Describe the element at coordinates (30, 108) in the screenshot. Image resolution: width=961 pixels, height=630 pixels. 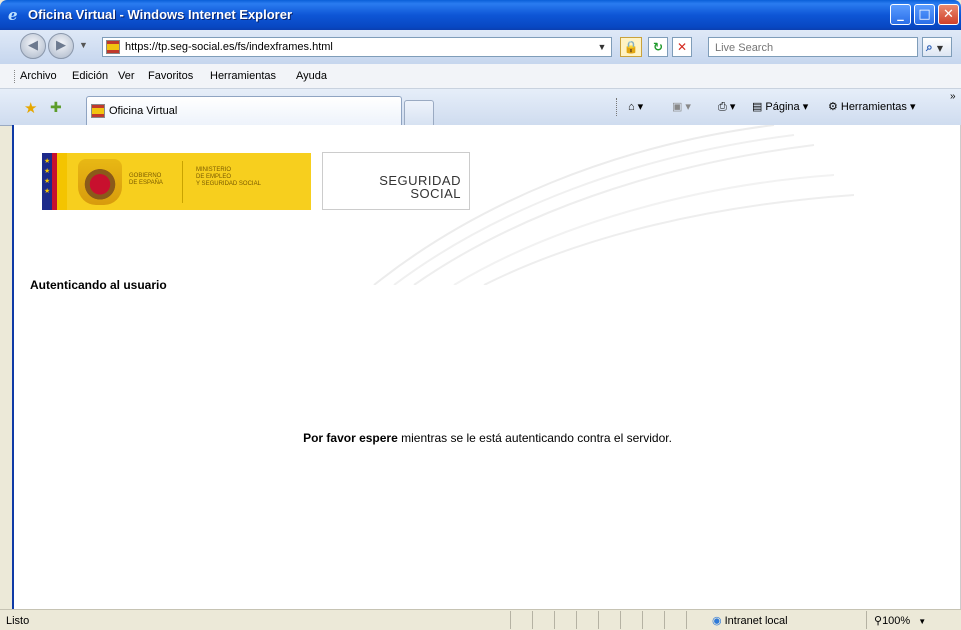
I see `favorites-center-icon: ★` at that location.